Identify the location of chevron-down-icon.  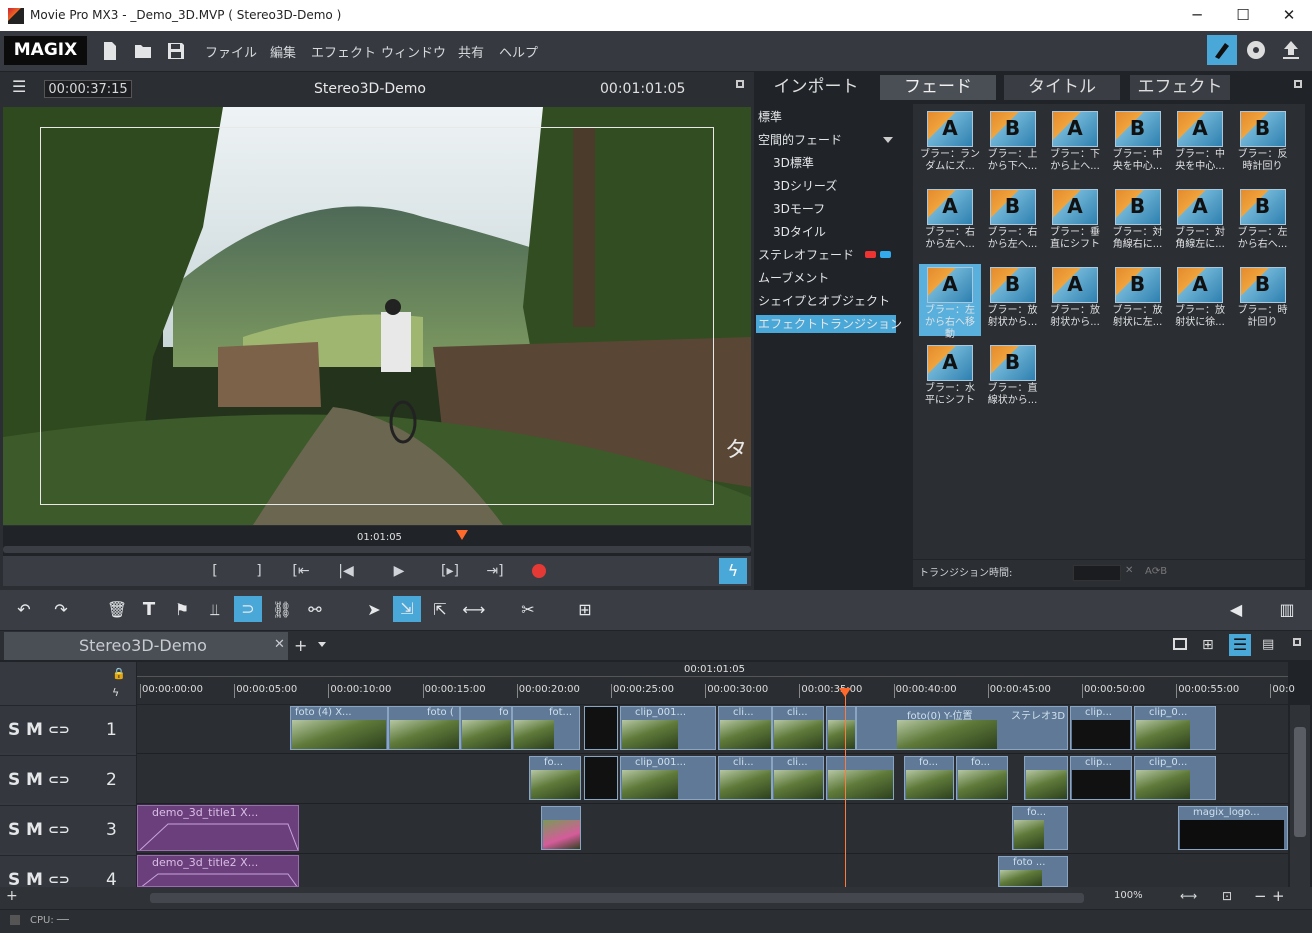
(888, 140).